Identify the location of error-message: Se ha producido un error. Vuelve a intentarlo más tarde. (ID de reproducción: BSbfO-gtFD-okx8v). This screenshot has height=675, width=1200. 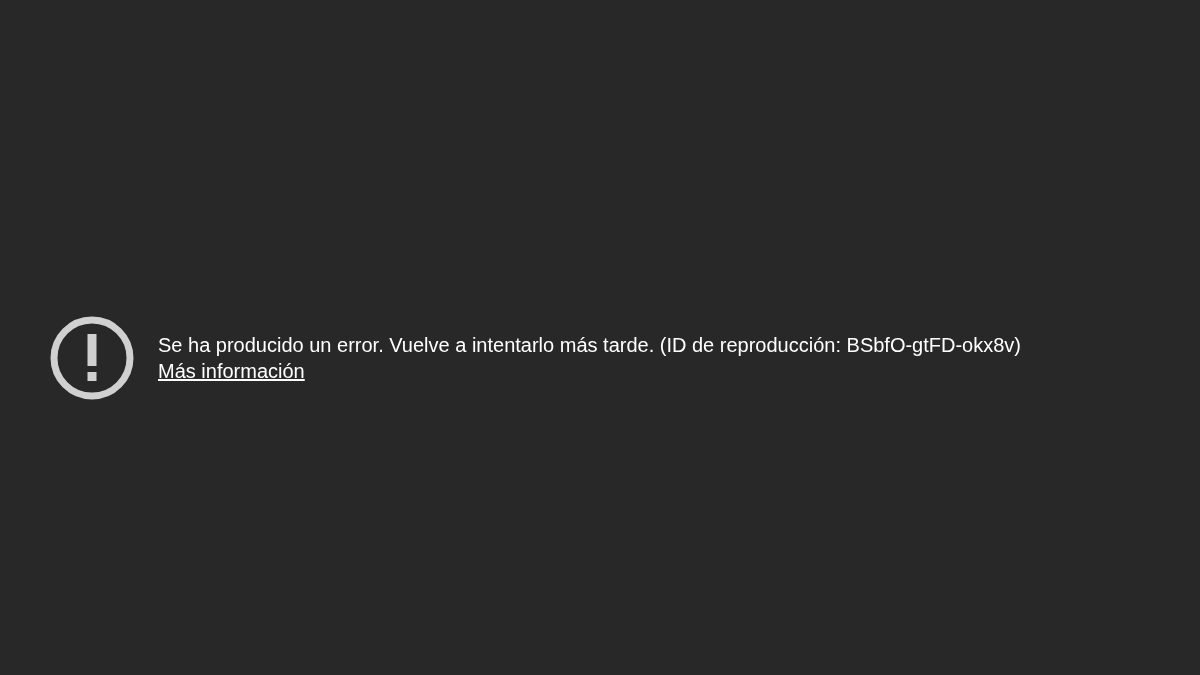
(590, 345).